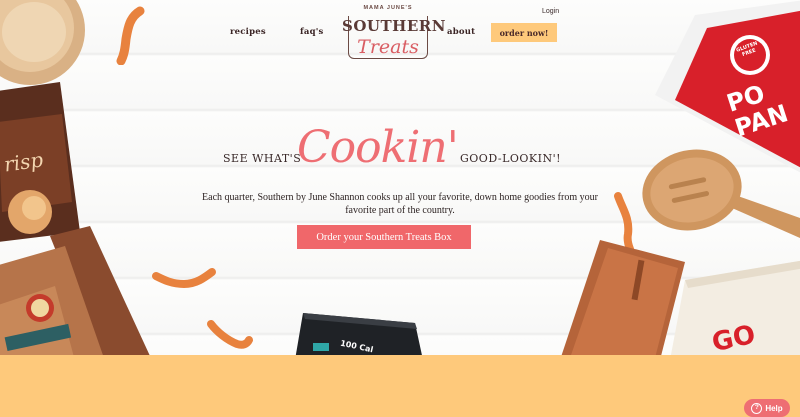 This screenshot has height=417, width=800. What do you see at coordinates (394, 26) in the screenshot?
I see `logo-main-text: SOUTHERN` at bounding box center [394, 26].